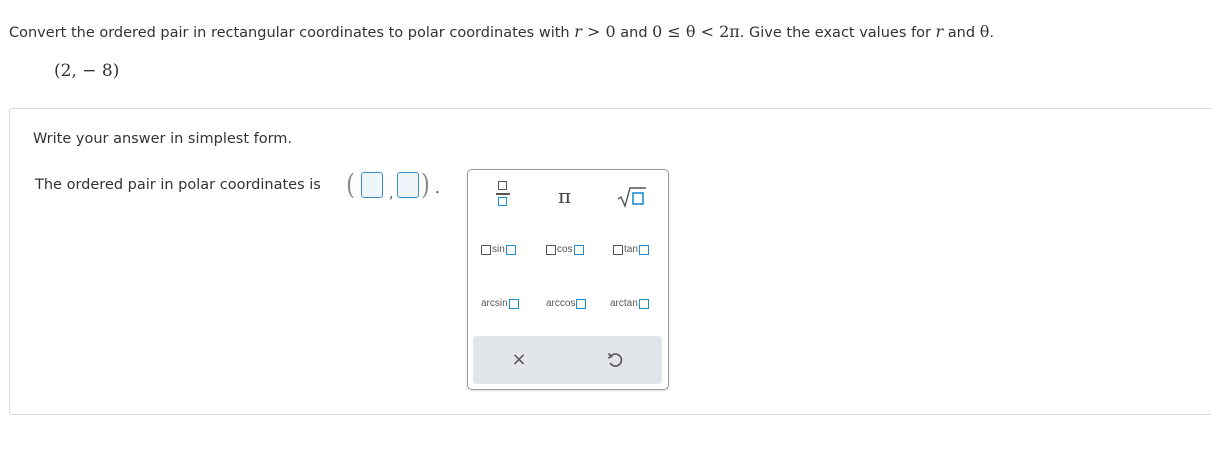 The image size is (1211, 453). Describe the element at coordinates (408, 185) in the screenshot. I see `answer-input-theta` at that location.